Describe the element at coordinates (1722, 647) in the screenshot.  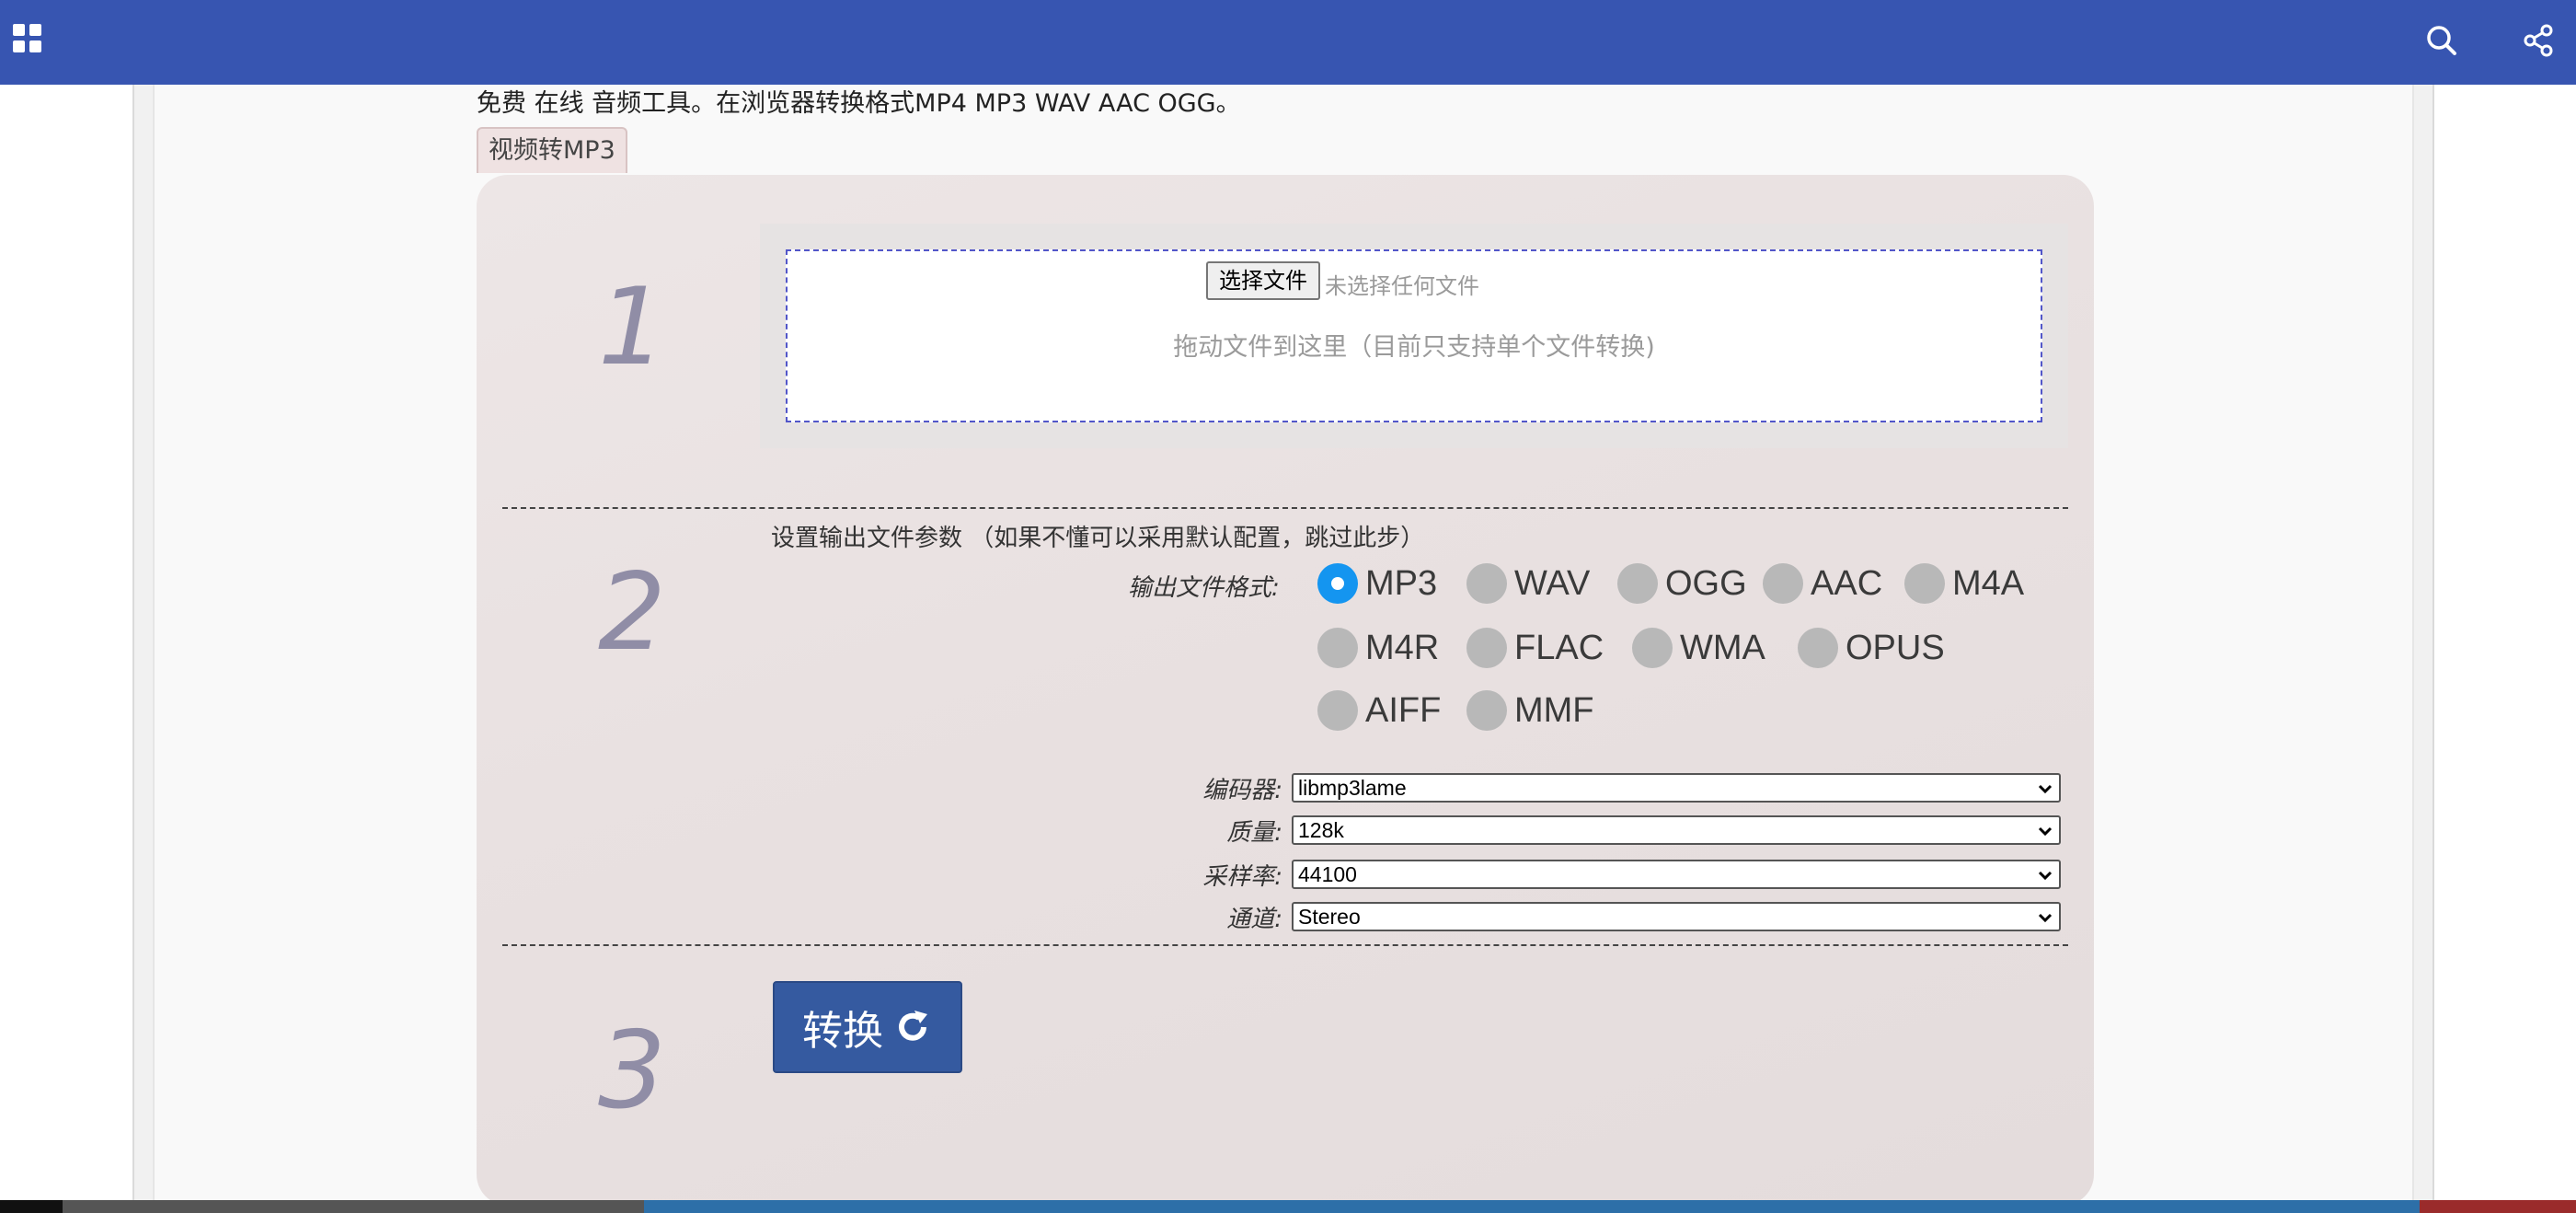
I see `format-label: WMA` at that location.